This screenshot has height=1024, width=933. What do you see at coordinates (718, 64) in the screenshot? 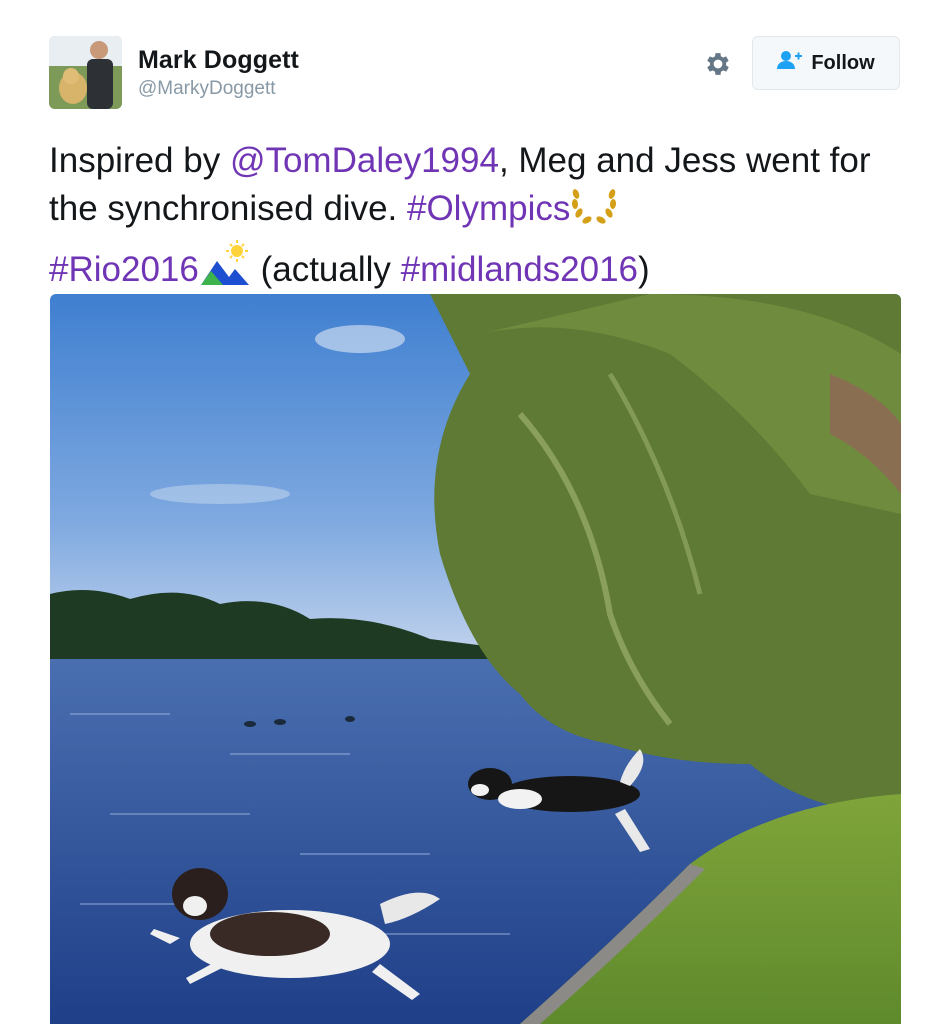
I see `gear-icon` at bounding box center [718, 64].